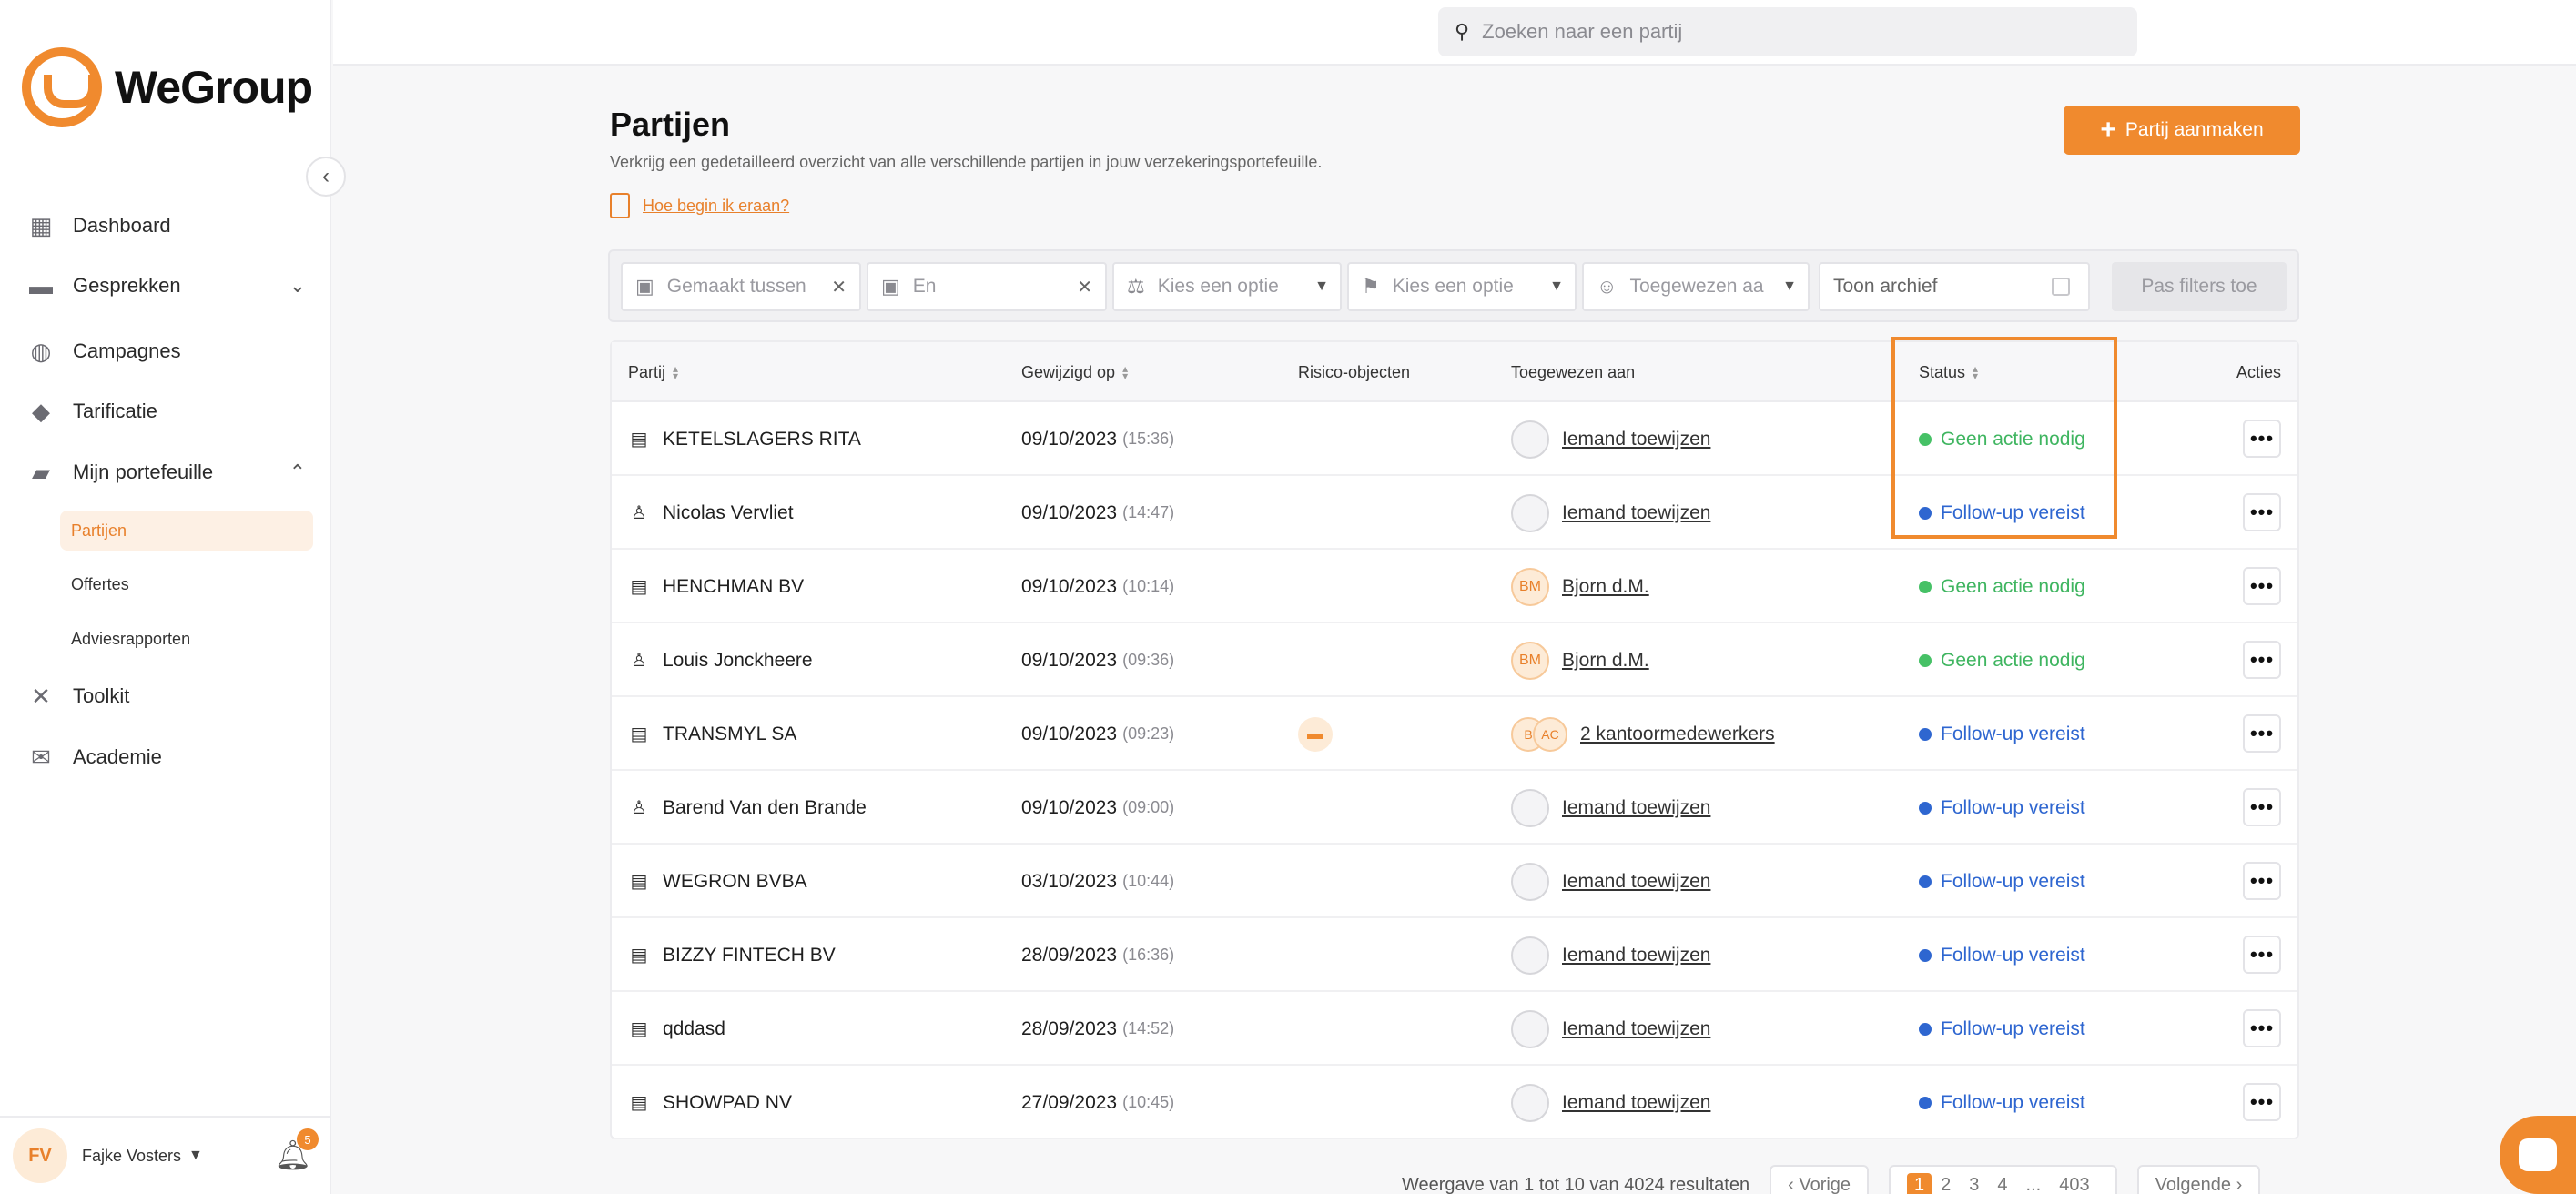 This screenshot has width=2576, height=1194. I want to click on page-number: 3, so click(1974, 1184).